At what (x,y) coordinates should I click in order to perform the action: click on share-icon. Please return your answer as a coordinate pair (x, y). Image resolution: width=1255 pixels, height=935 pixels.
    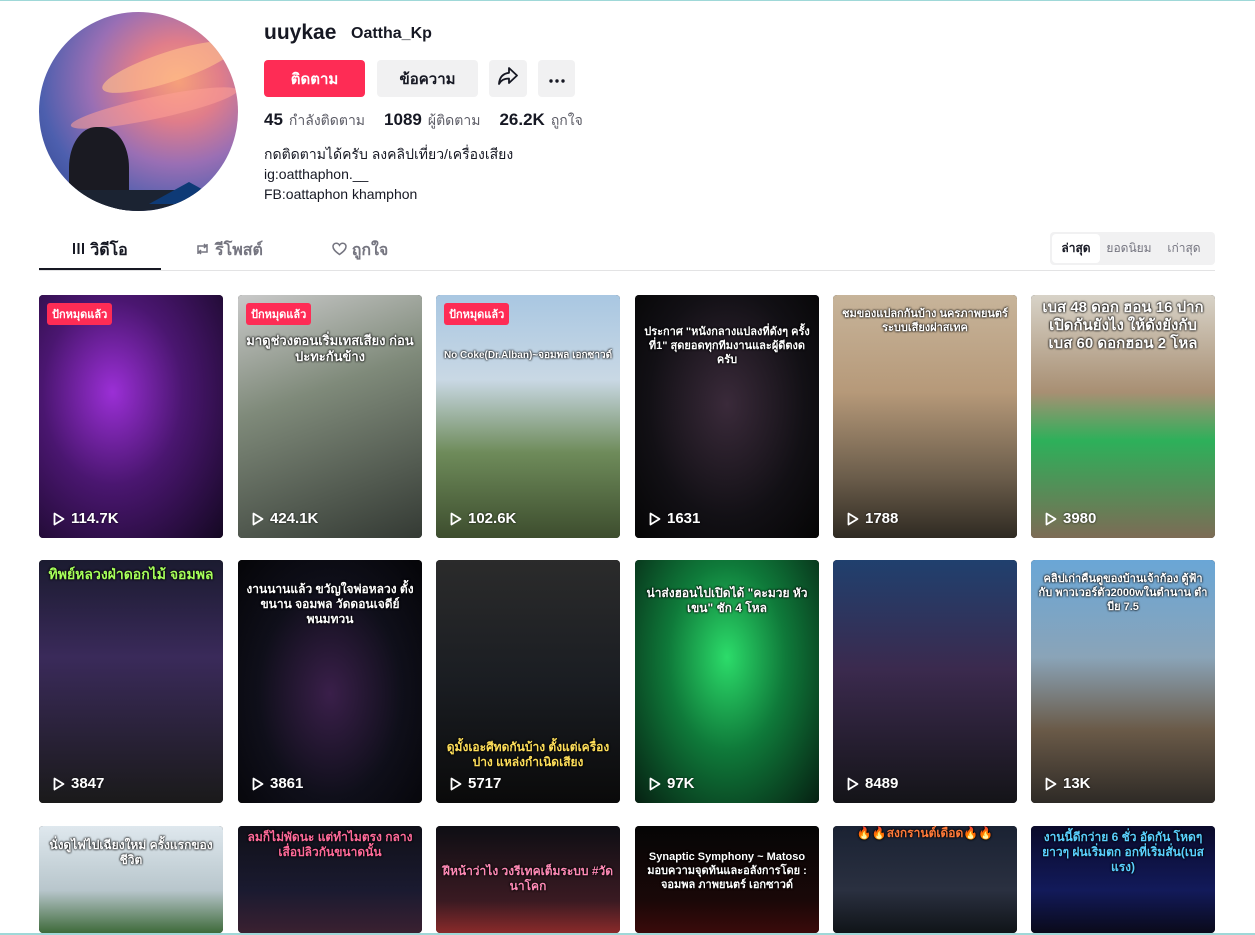
    Looking at the image, I should click on (508, 78).